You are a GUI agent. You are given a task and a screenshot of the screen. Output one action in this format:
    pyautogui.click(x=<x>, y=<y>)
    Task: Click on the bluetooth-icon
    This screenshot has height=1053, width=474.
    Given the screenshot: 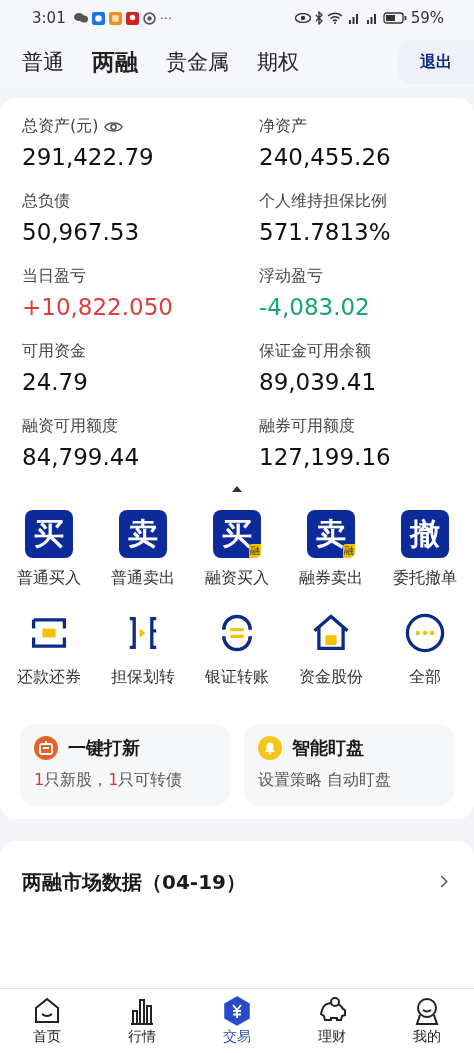 What is the action you would take?
    pyautogui.click(x=318, y=18)
    